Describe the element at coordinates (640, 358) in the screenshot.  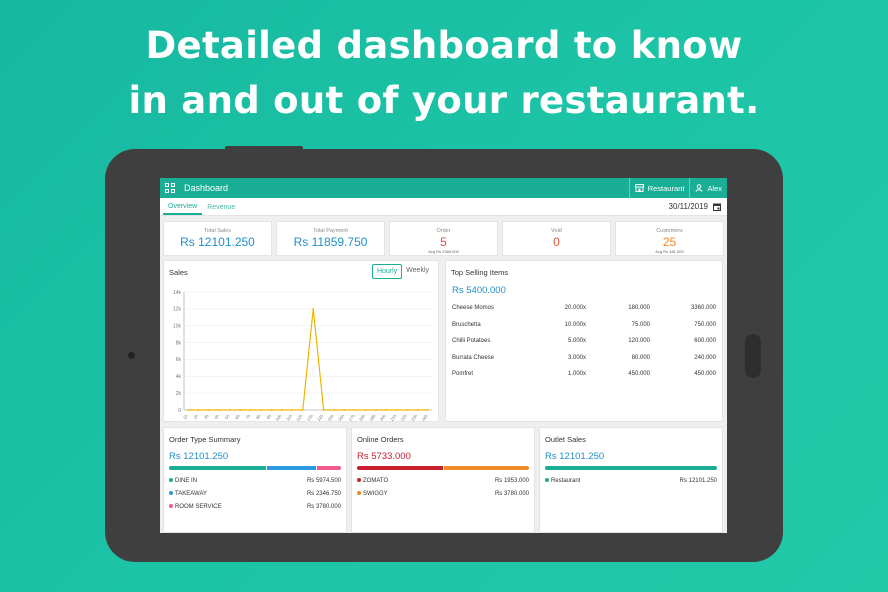
I see `item-price: 80.000` at that location.